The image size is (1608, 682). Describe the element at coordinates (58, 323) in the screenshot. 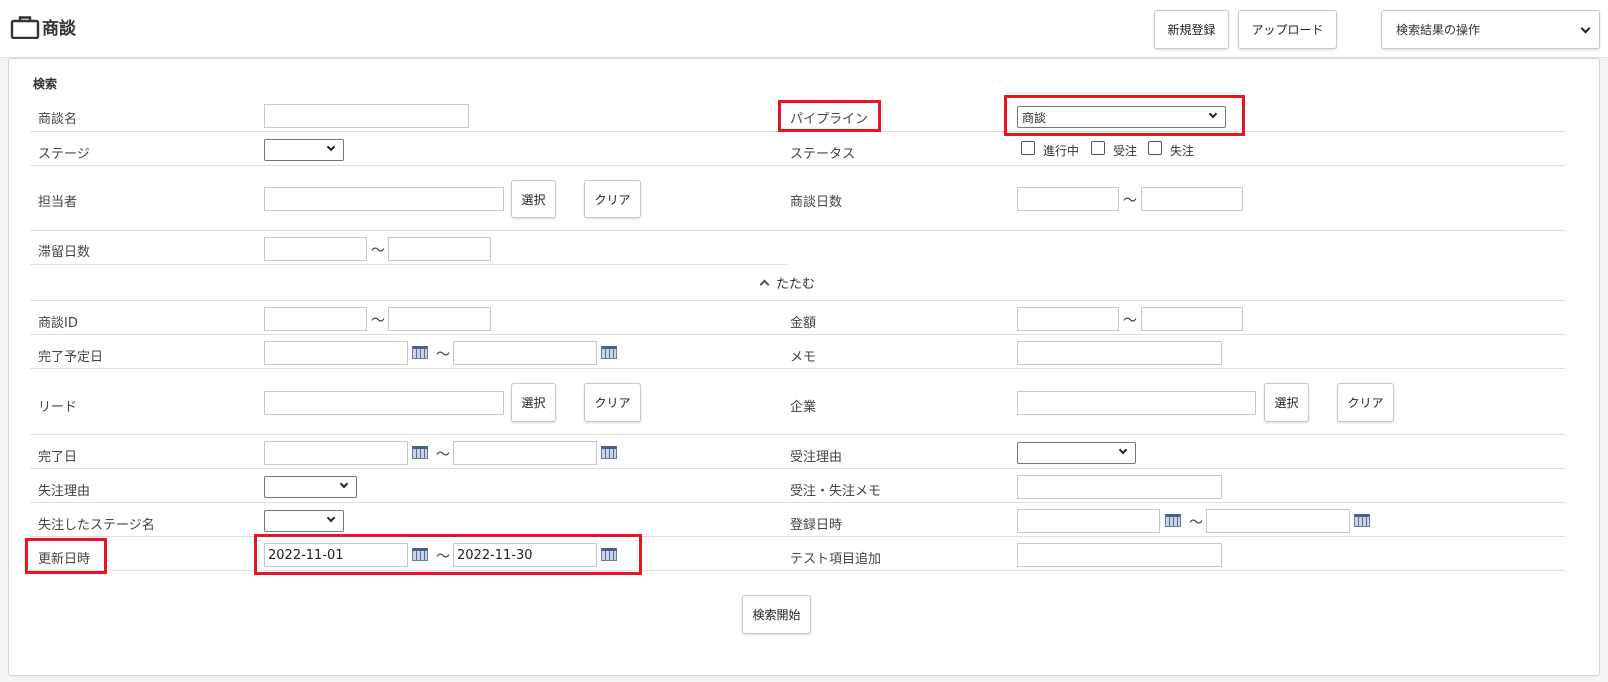

I see `deal-id-label: 商談ID` at that location.